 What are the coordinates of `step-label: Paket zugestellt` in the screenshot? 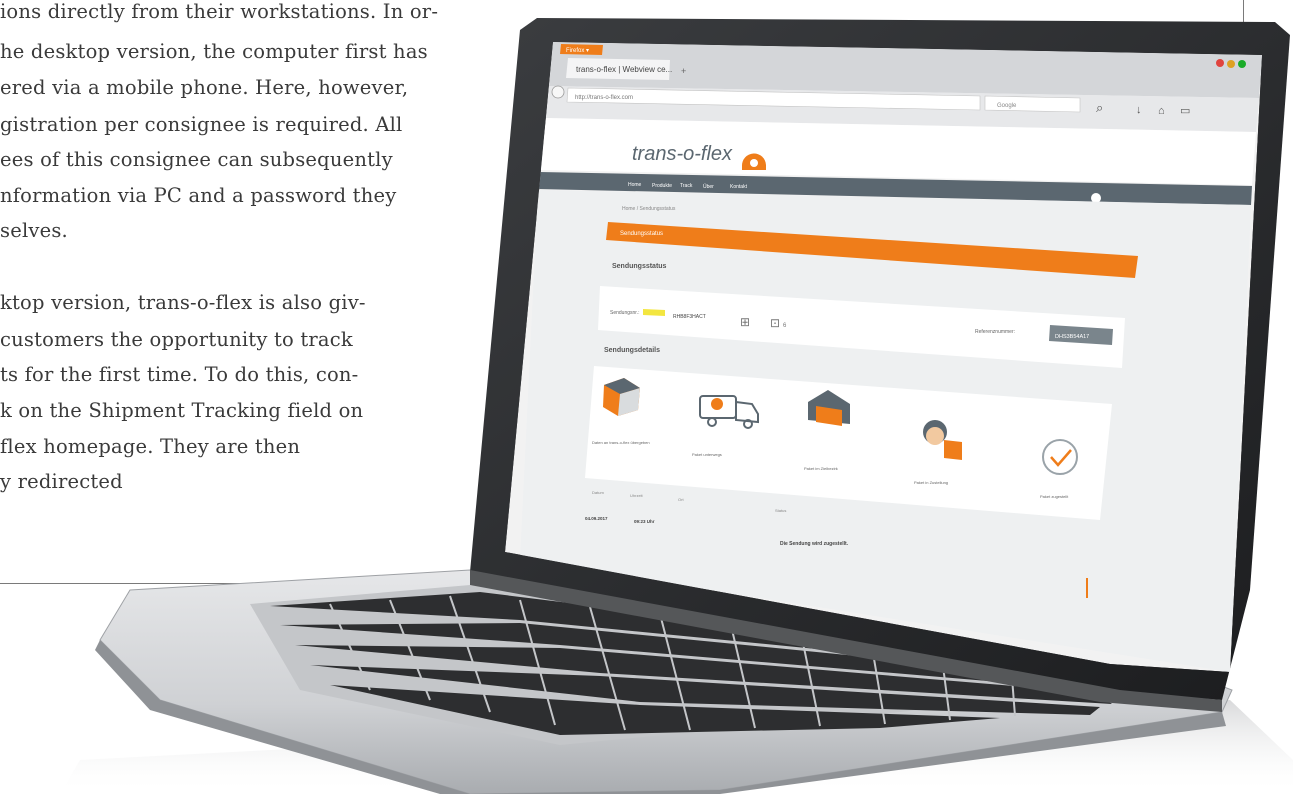 It's located at (1054, 496).